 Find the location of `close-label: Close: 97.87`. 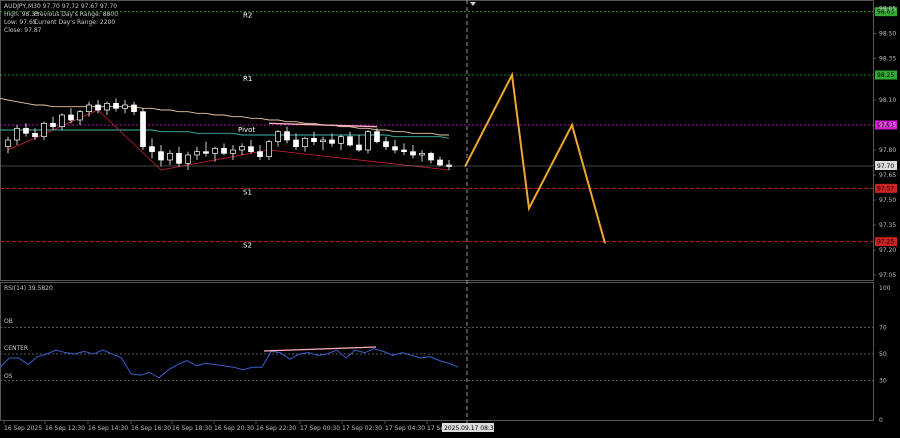

close-label: Close: 97.87 is located at coordinates (23, 30).